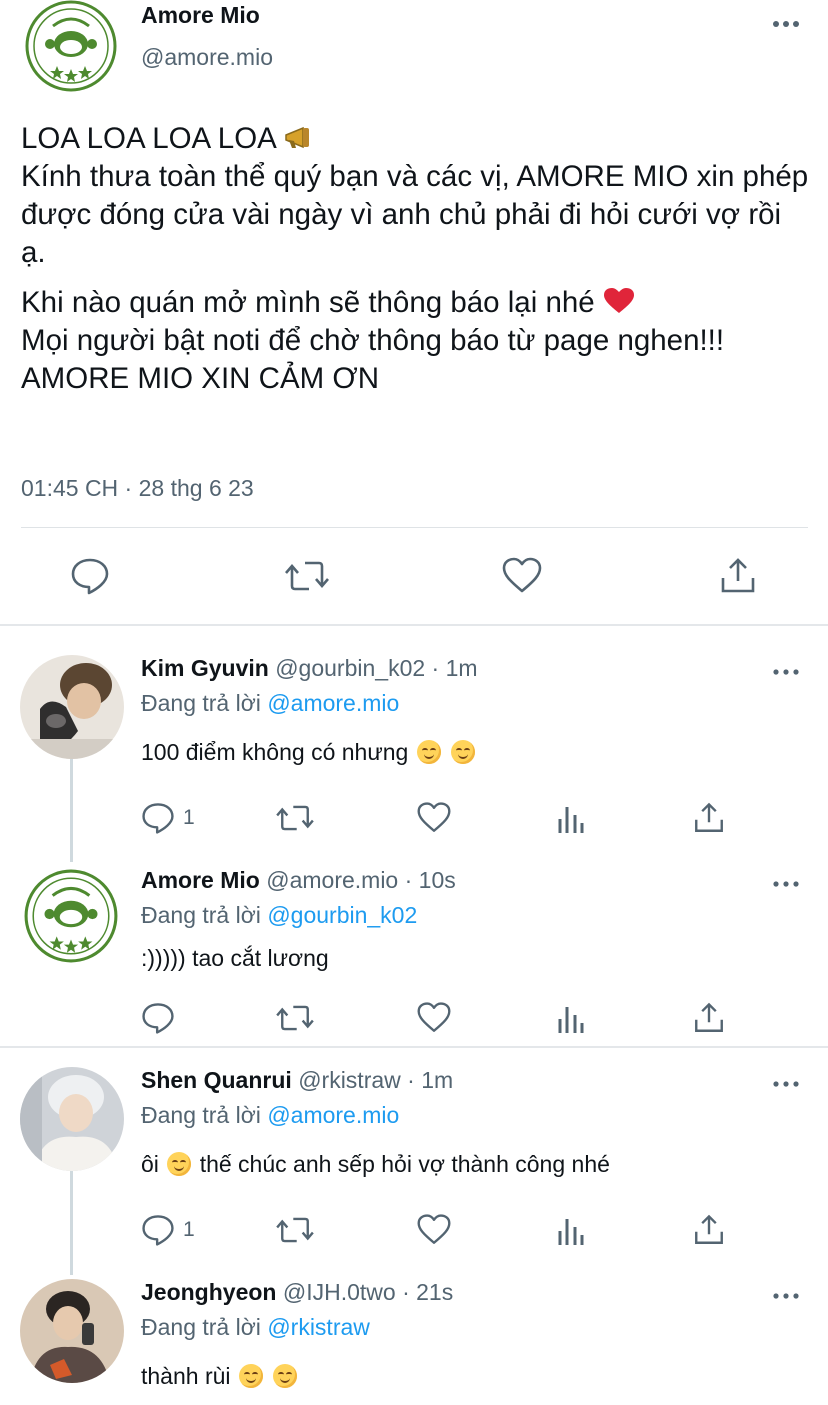  Describe the element at coordinates (300, 138) in the screenshot. I see `megaphone-icon` at that location.